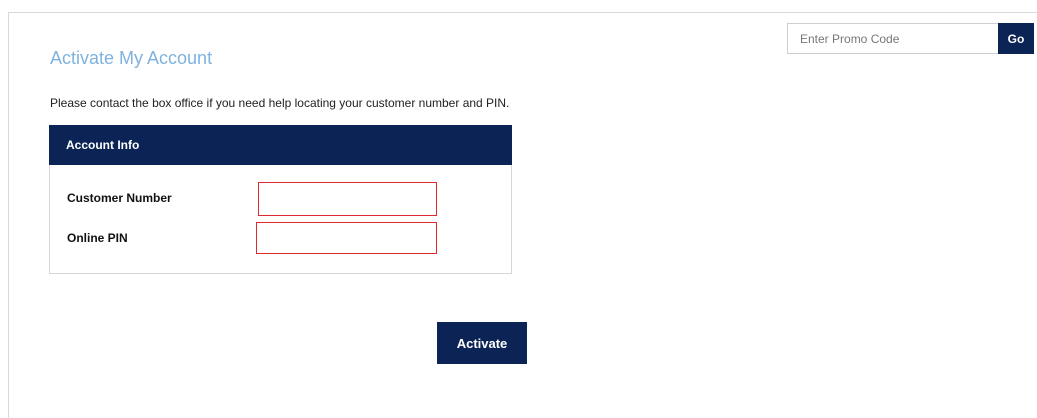 The width and height of the screenshot is (1037, 418). Describe the element at coordinates (347, 199) in the screenshot. I see `customer-number-field` at that location.